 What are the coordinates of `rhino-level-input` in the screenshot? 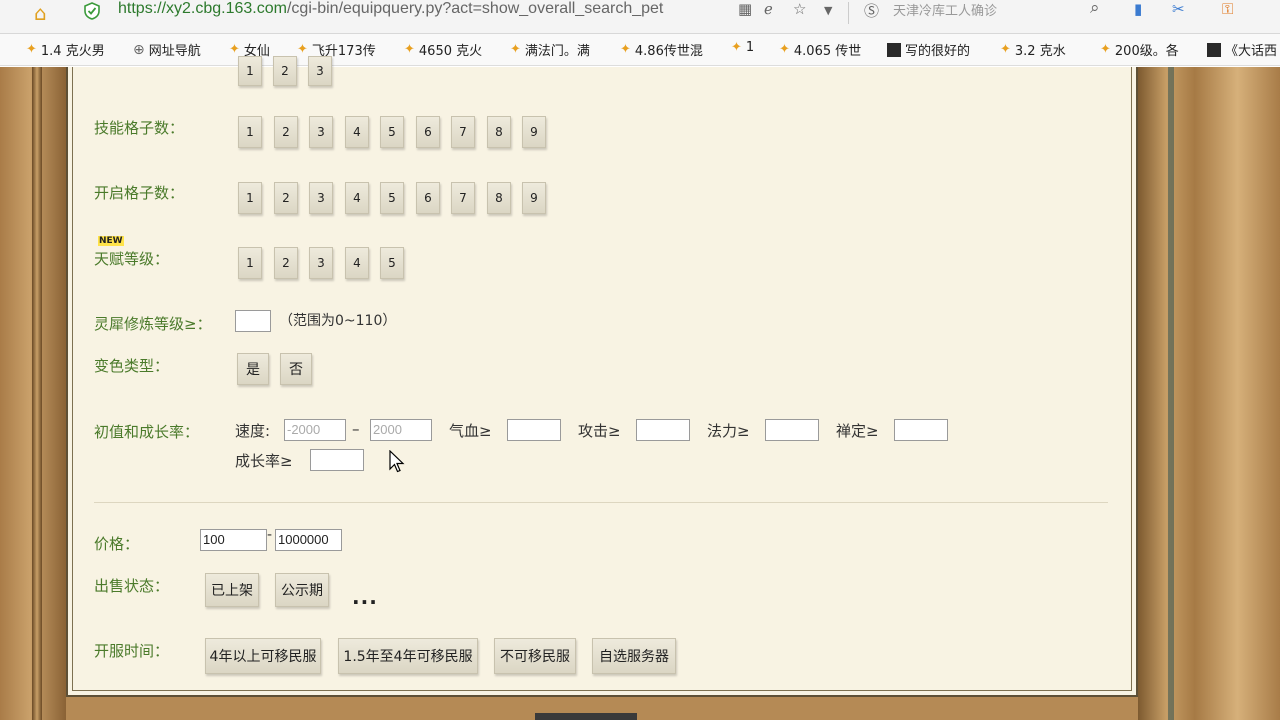 It's located at (253, 321).